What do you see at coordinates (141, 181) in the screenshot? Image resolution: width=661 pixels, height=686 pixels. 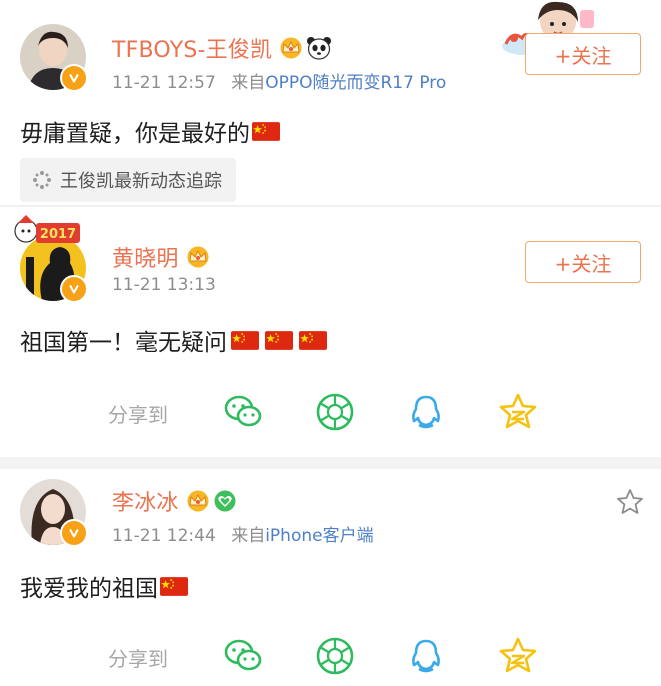 I see `topic-label: 王俊凯最新动态追踪` at bounding box center [141, 181].